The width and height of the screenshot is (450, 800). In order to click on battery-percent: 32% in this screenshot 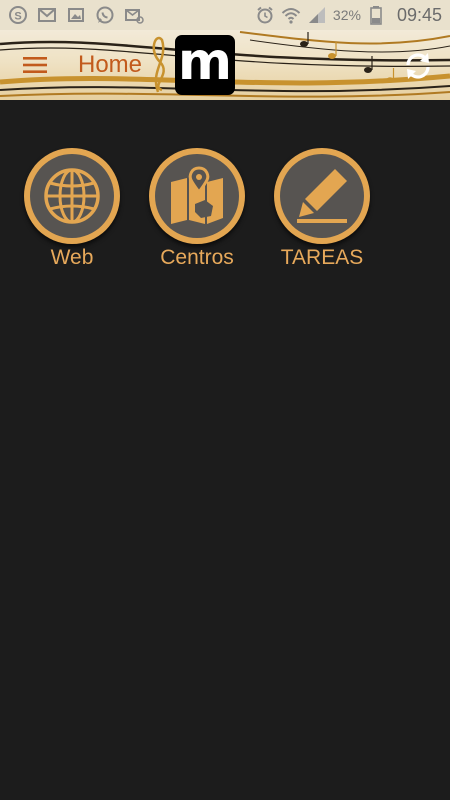, I will do `click(346, 15)`.